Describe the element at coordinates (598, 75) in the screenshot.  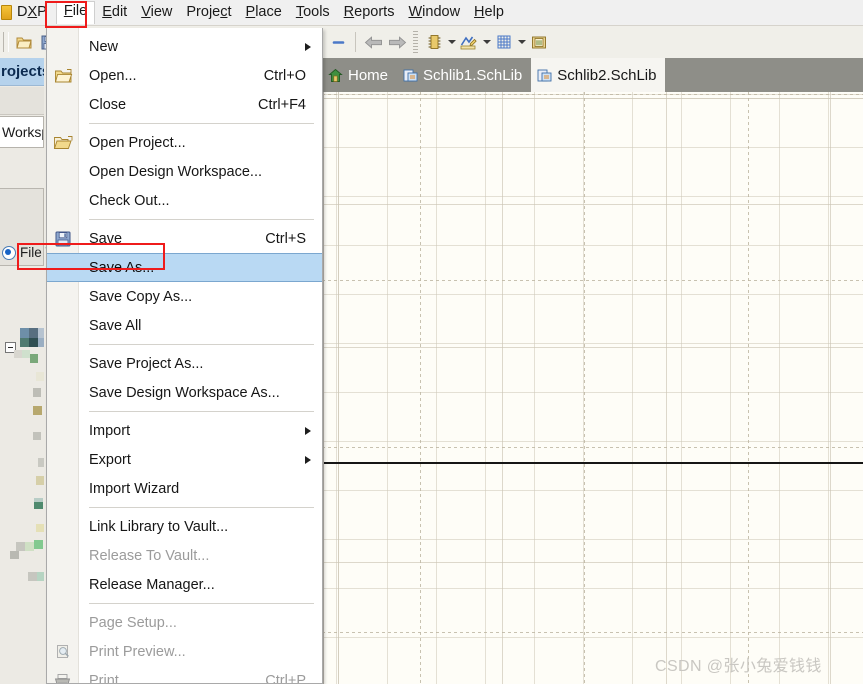
I see `tab-schlib2: Schlib2.SchLib` at that location.